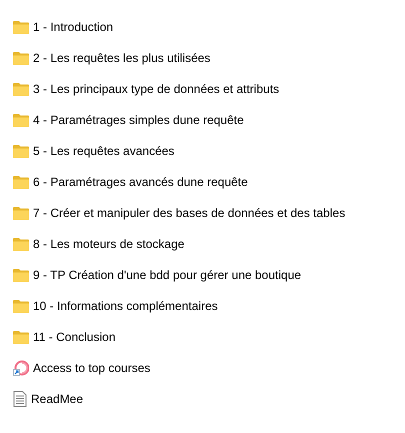  What do you see at coordinates (57, 399) in the screenshot?
I see `file-name: ReadMee` at bounding box center [57, 399].